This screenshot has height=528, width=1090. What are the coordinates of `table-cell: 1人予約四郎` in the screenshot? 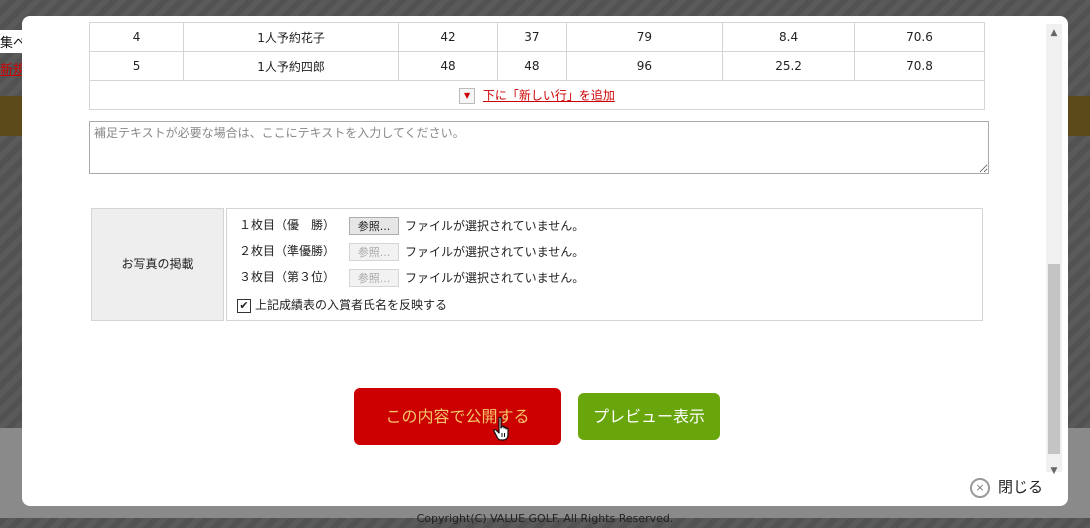 It's located at (291, 66).